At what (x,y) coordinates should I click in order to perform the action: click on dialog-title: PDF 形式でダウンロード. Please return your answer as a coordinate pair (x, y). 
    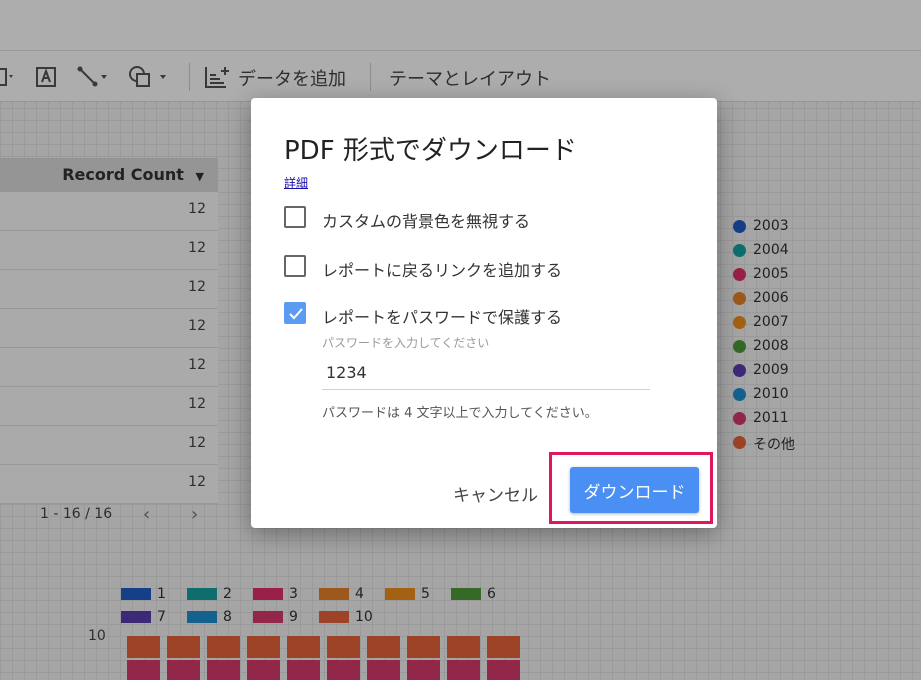
    Looking at the image, I should click on (430, 151).